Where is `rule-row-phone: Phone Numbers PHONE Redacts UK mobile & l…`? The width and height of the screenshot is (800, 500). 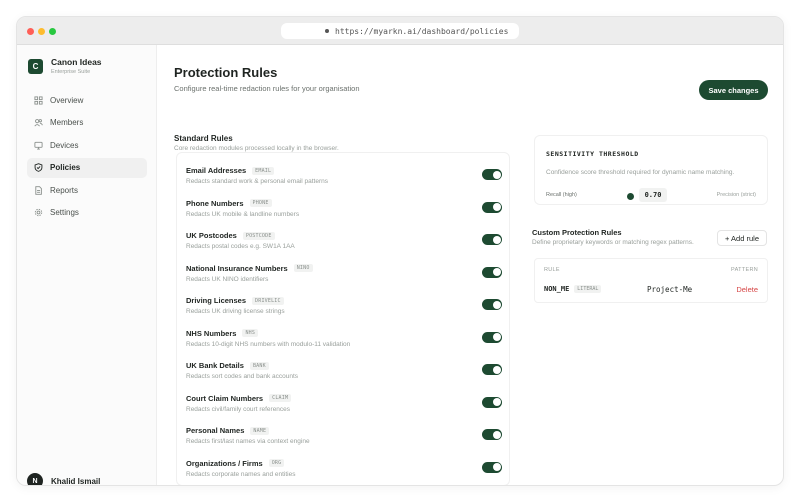
rule-row-phone: Phone Numbers PHONE Redacts UK mobile & l… is located at coordinates (343, 208).